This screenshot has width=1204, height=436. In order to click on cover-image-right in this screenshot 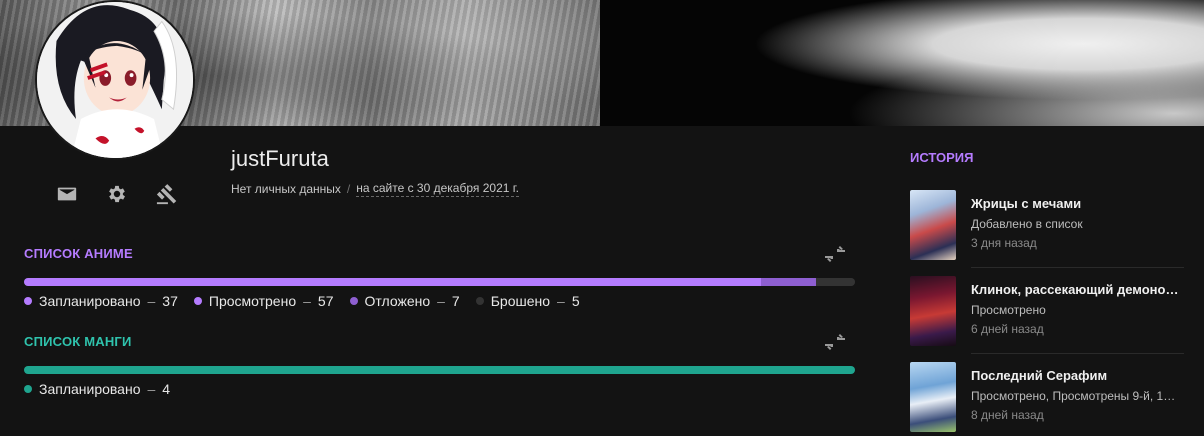, I will do `click(902, 63)`.